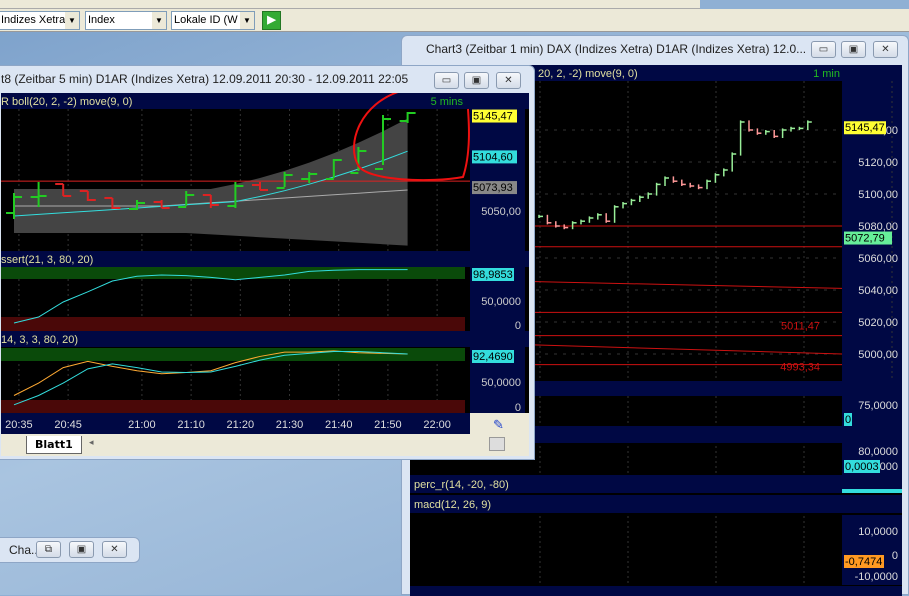 The height and width of the screenshot is (596, 909). What do you see at coordinates (213, 20) in the screenshot?
I see `id-type-select: Lokale ID (W ▼` at bounding box center [213, 20].